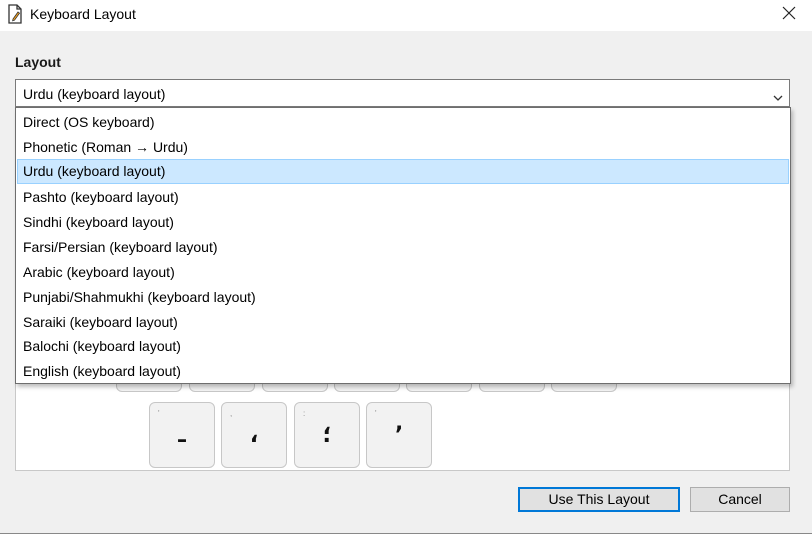  Describe the element at coordinates (231, 413) in the screenshot. I see `key-hint: ,` at that location.